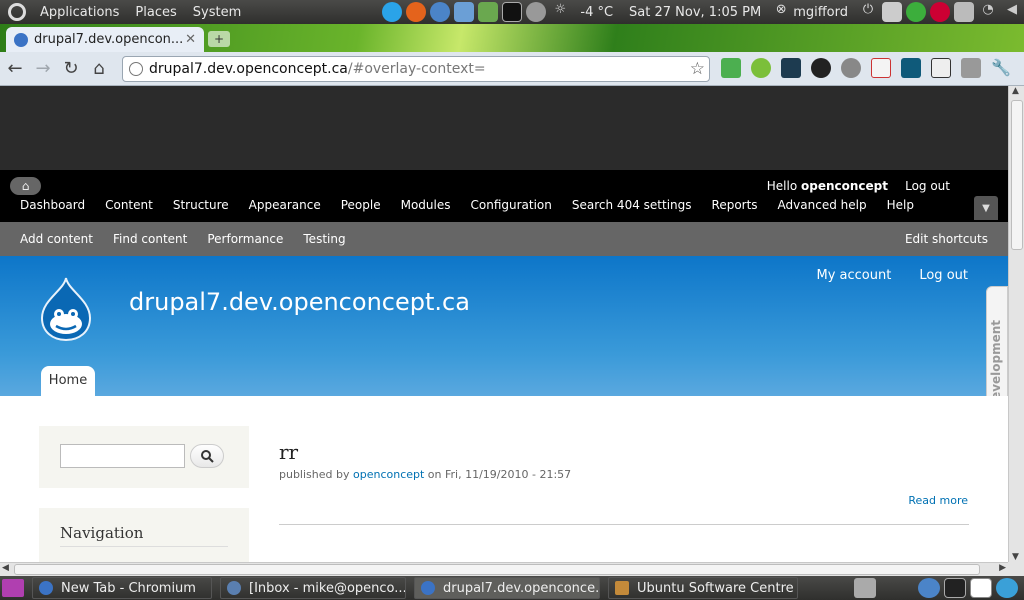 This screenshot has height=600, width=1024. What do you see at coordinates (900, 205) in the screenshot?
I see `admin-menu-help: Help` at bounding box center [900, 205].